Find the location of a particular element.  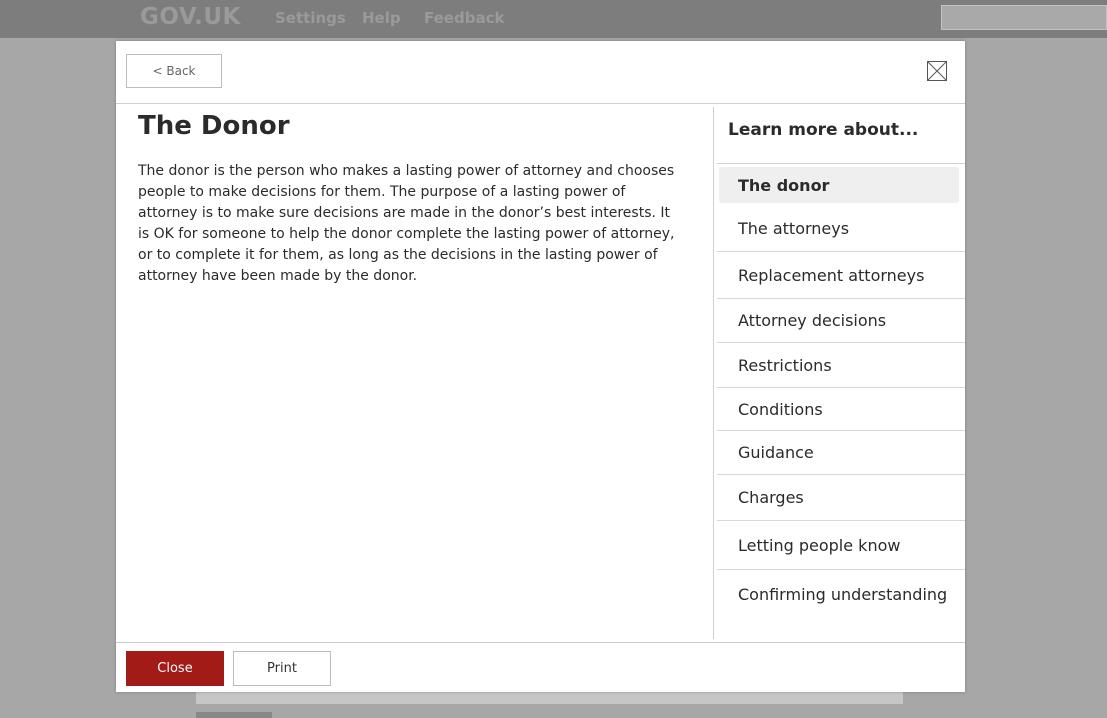

nav-help: Help is located at coordinates (381, 18).